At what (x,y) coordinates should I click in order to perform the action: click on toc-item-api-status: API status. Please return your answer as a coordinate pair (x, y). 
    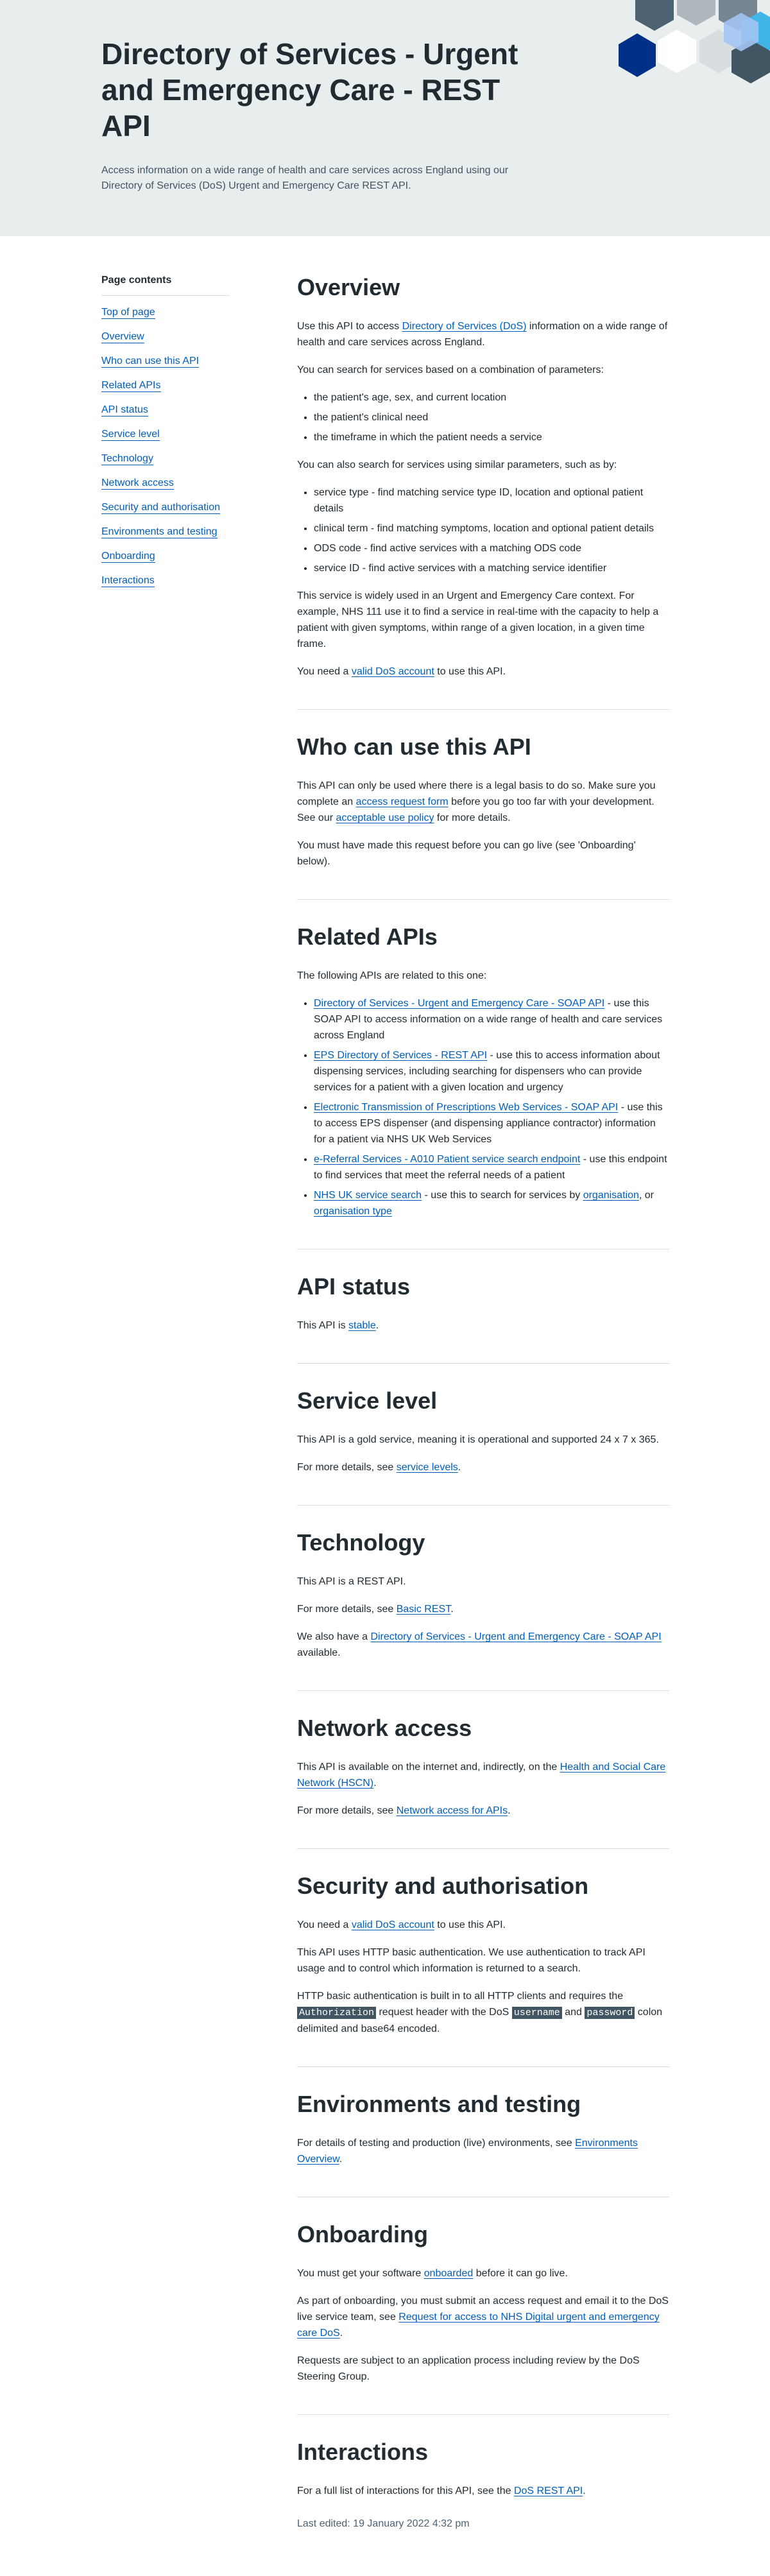
    Looking at the image, I should click on (125, 410).